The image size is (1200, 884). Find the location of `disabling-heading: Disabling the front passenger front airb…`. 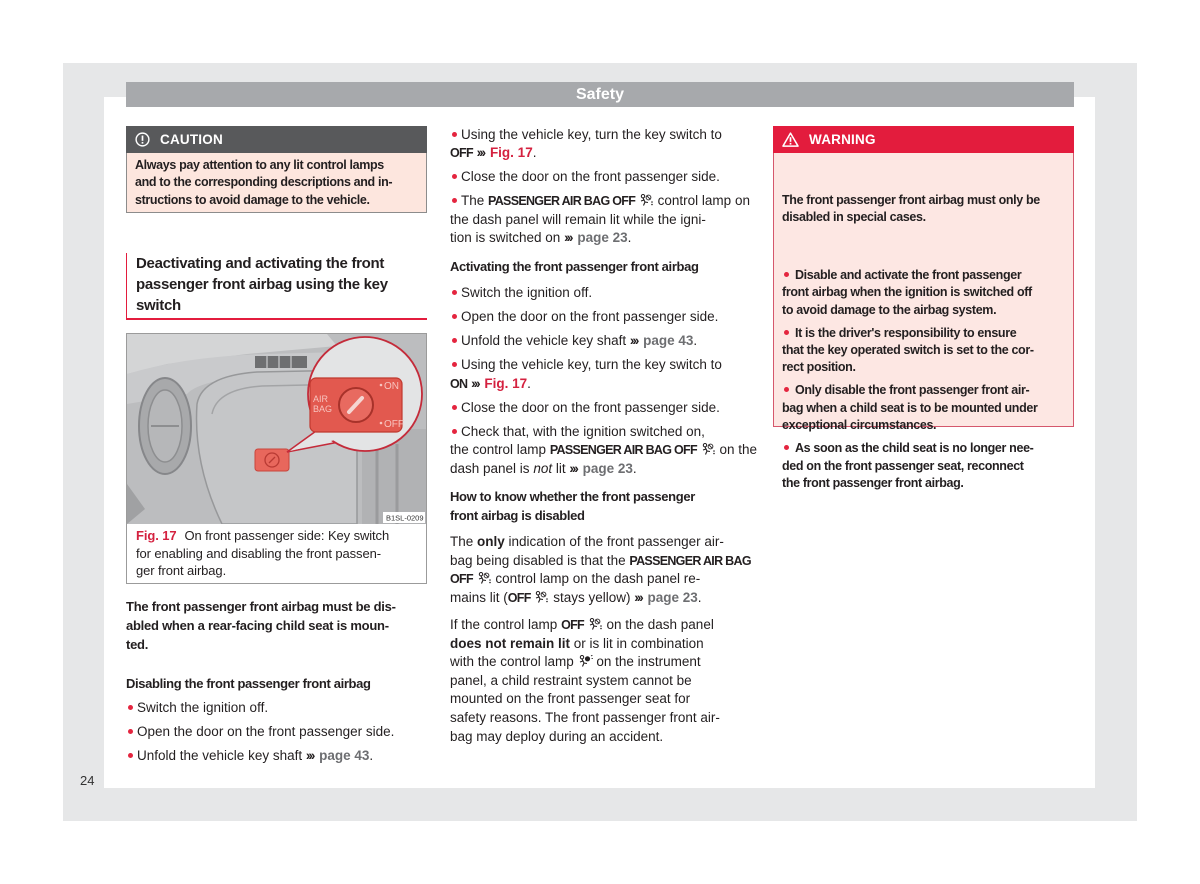

disabling-heading: Disabling the front passenger front airb… is located at coordinates (248, 683).